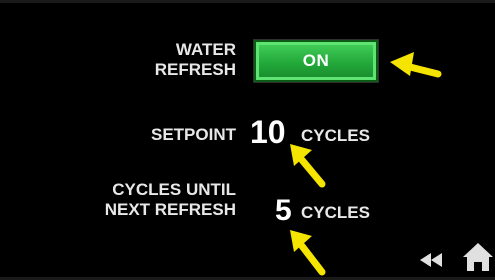  What do you see at coordinates (268, 132) in the screenshot?
I see `setpoint-value: 10` at bounding box center [268, 132].